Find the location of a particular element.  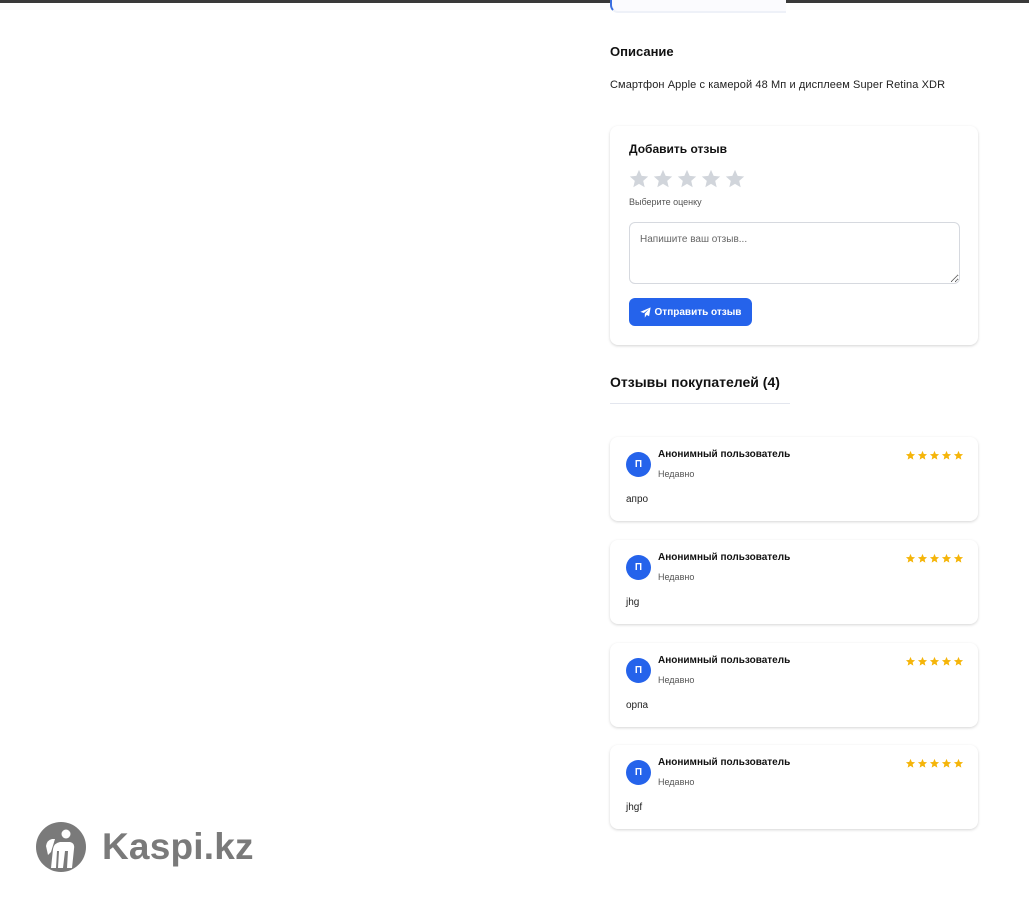

kaspi-watermark: Kaspi.kz is located at coordinates (145, 847).